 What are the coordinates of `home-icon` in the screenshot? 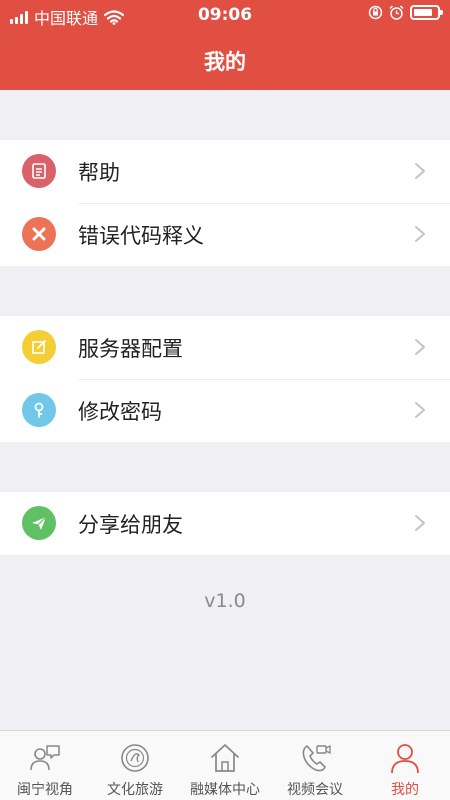 It's located at (225, 758).